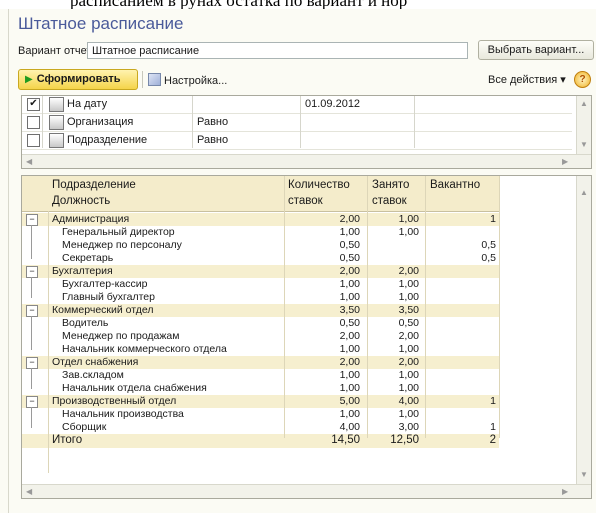  I want to click on position-row: Начальник коммерческого отдела 1,00 1,00, so click(260, 349).